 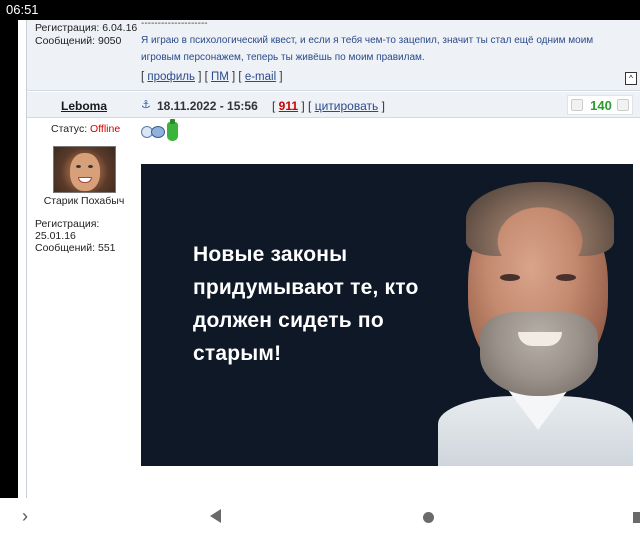 What do you see at coordinates (78, 166) in the screenshot?
I see `avatar-eye-left` at bounding box center [78, 166].